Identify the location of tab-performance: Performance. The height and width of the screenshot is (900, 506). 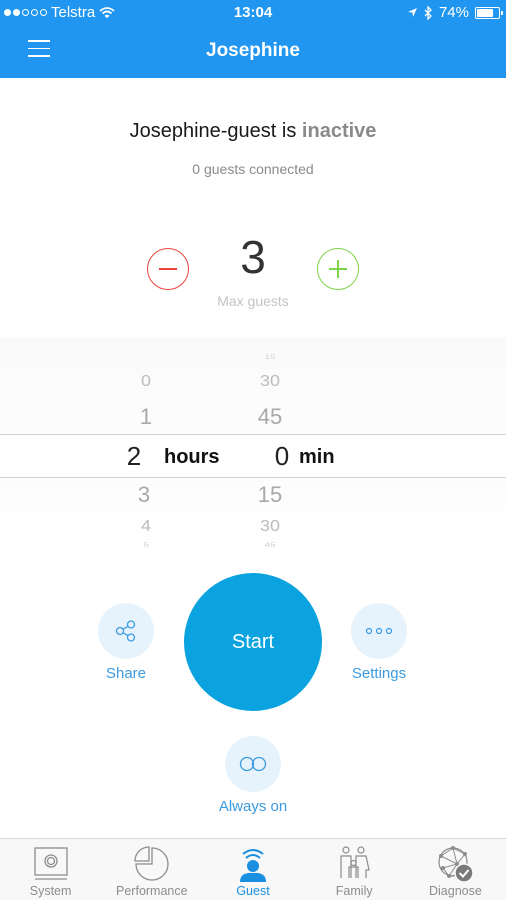
(151, 869).